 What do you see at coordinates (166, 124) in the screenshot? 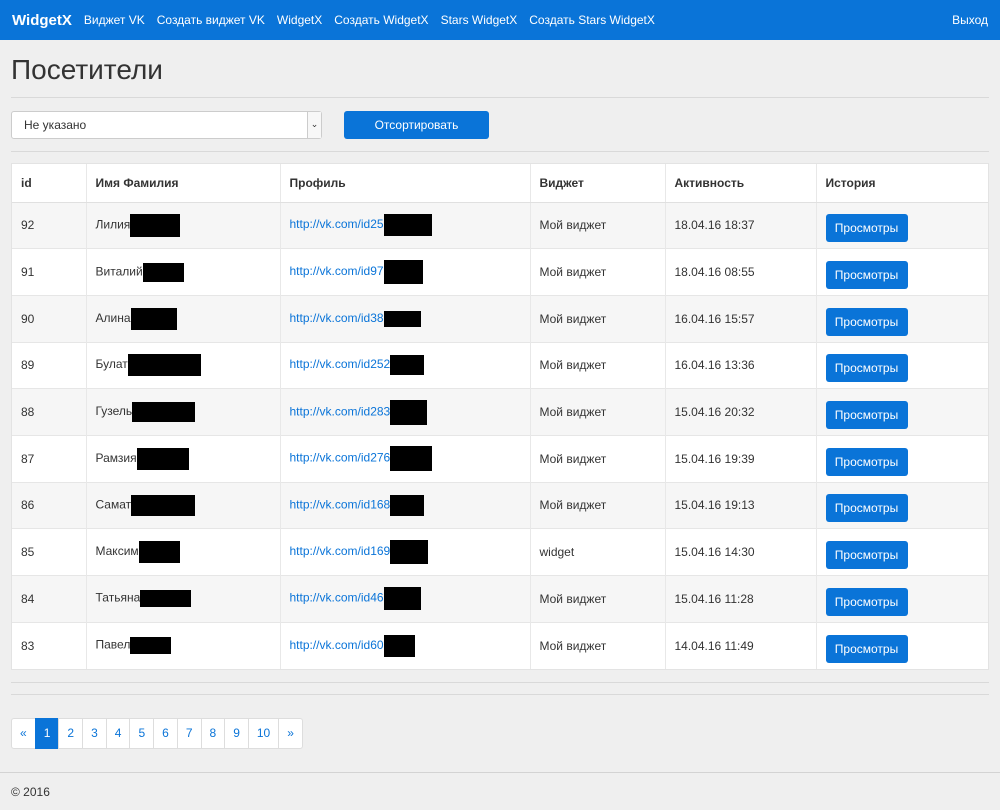
I see `filter-select: Не указано ⌄` at bounding box center [166, 124].